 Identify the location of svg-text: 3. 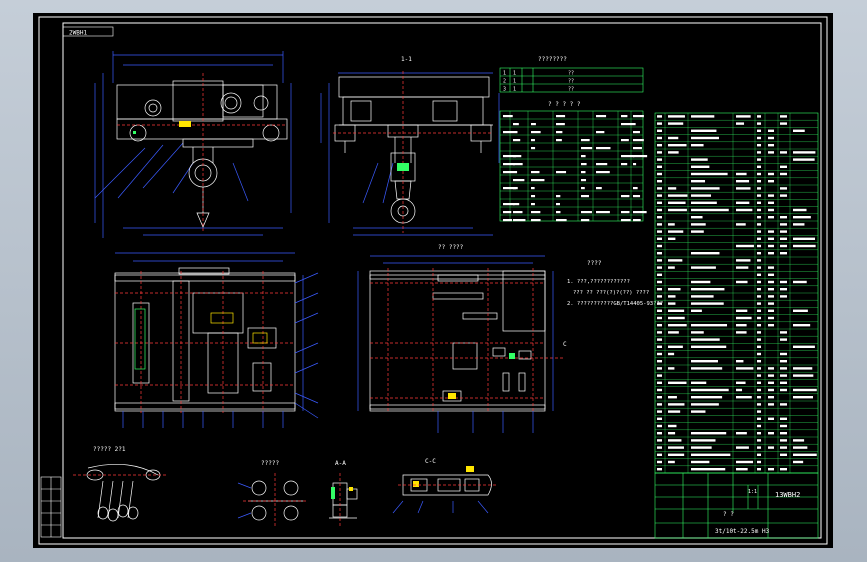
(504, 90).